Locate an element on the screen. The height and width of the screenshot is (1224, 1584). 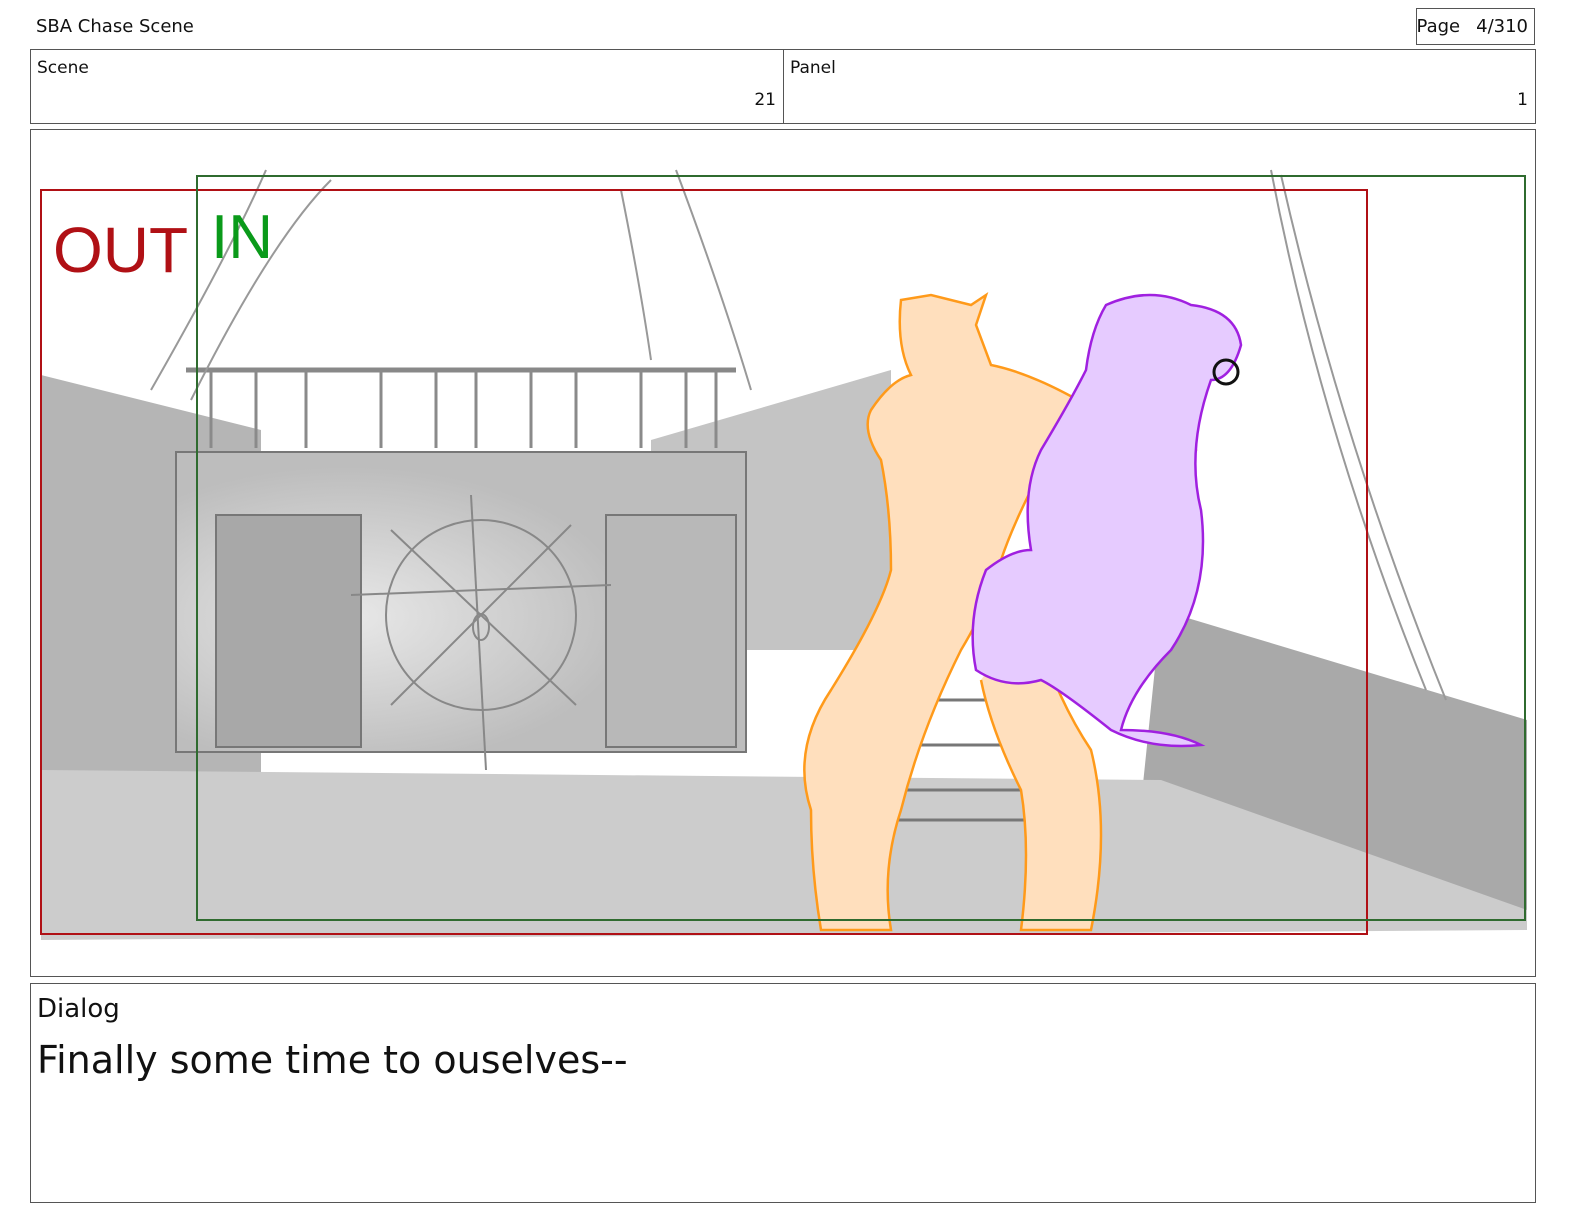
page-indicator: Page 4/310 is located at coordinates (1475, 26).